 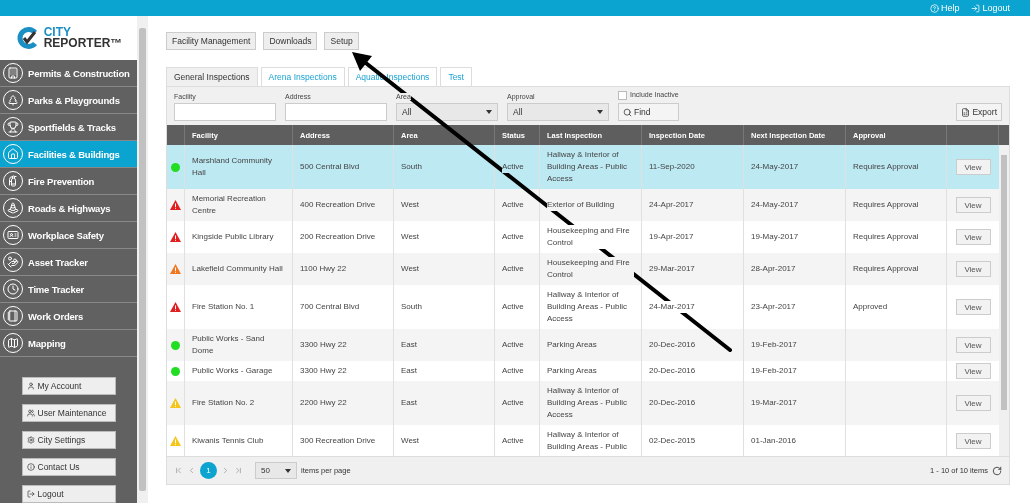 What do you see at coordinates (68, 289) in the screenshot?
I see `sidebar-item: Time Tracker` at bounding box center [68, 289].